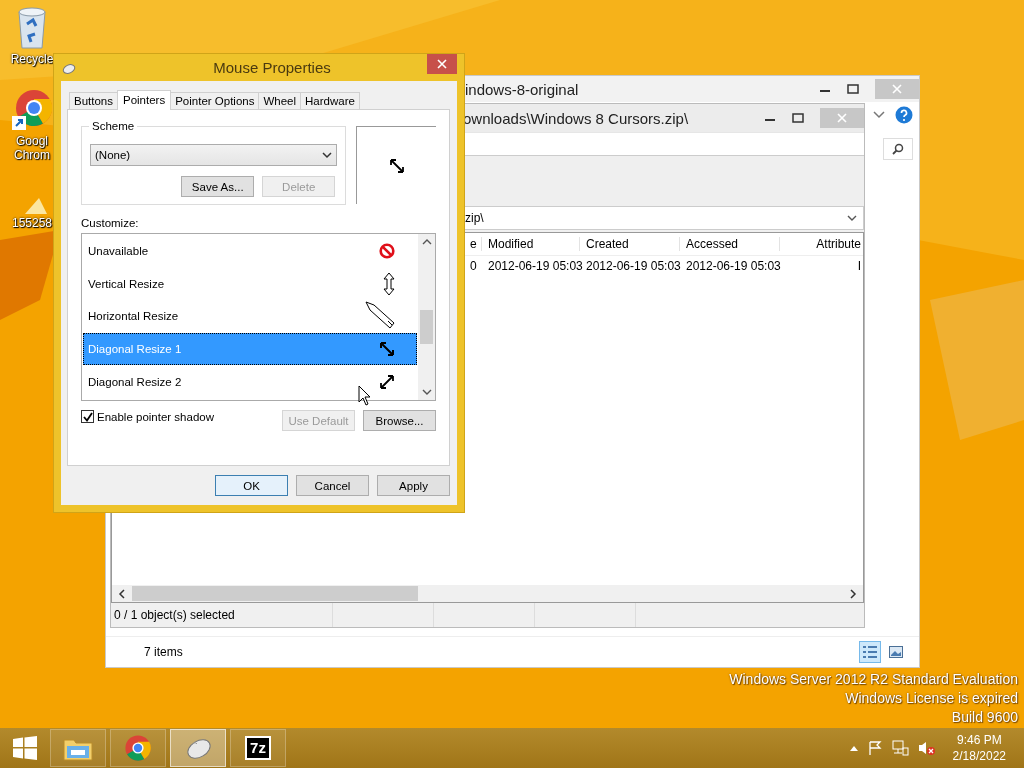 The image size is (1024, 768). Describe the element at coordinates (215, 100) in the screenshot. I see `tab: Pointer Options` at that location.